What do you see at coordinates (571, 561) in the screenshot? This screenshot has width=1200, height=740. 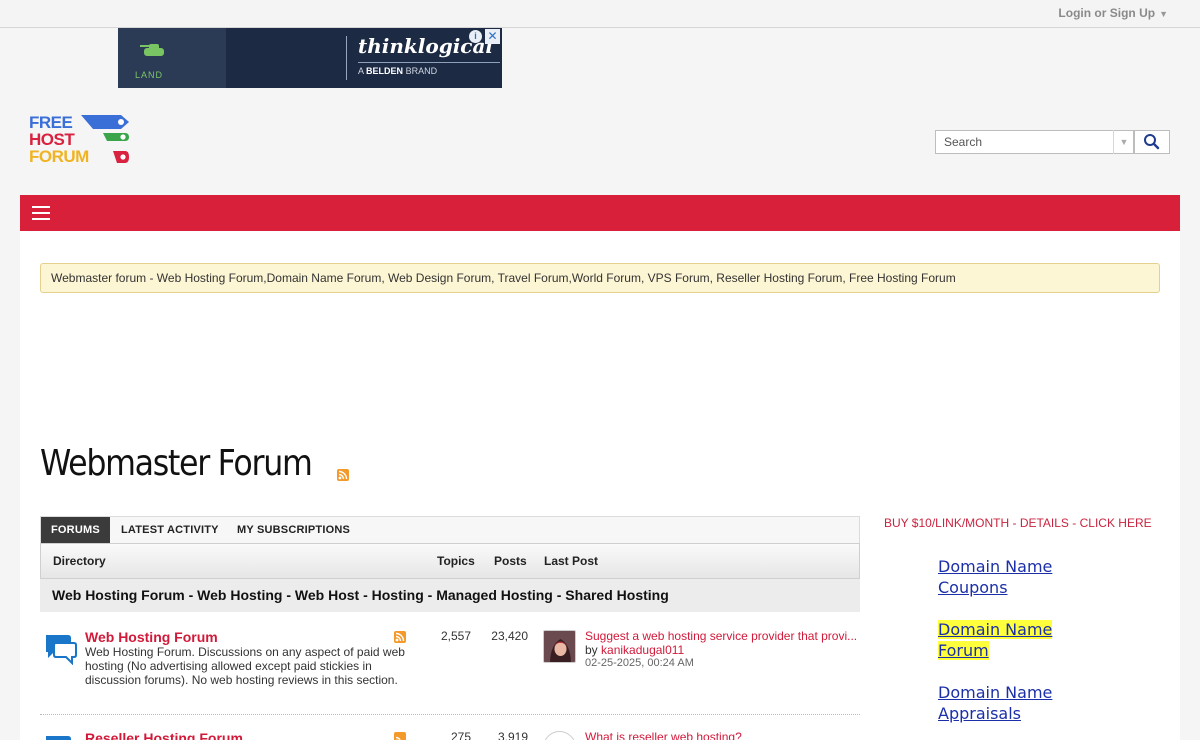 I see `col-last-post: Last Post` at bounding box center [571, 561].